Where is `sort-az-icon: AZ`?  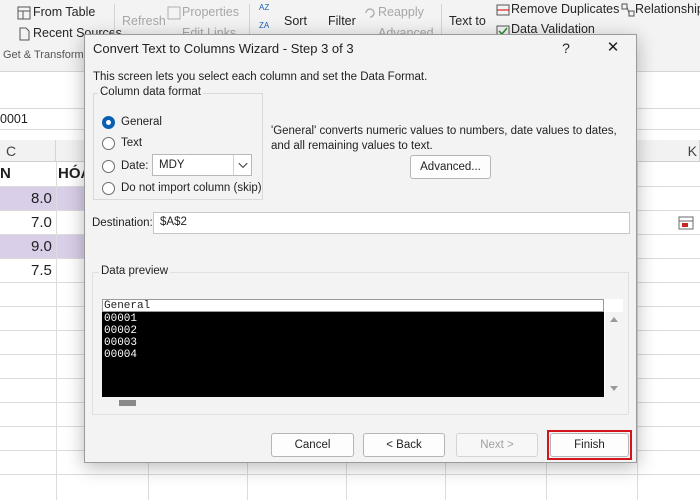 sort-az-icon: AZ is located at coordinates (264, 7).